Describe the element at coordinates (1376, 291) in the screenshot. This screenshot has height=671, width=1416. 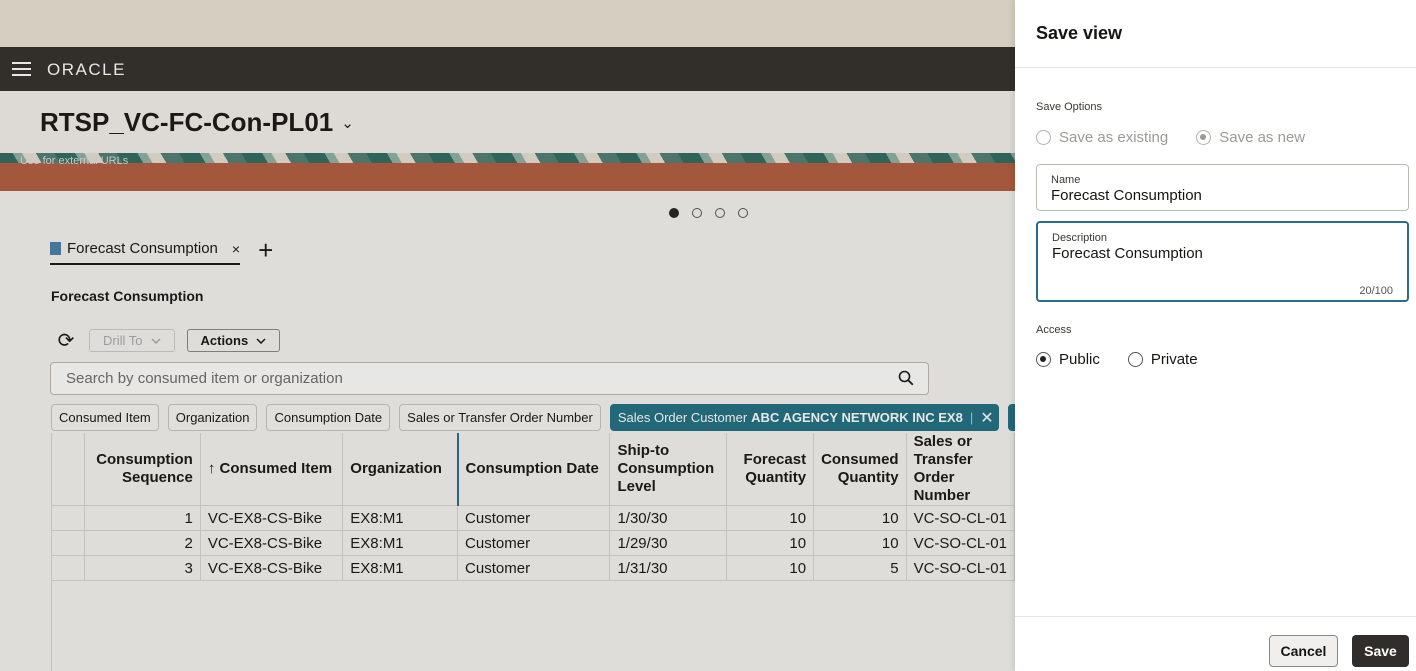
I see `character-count: 20/100` at that location.